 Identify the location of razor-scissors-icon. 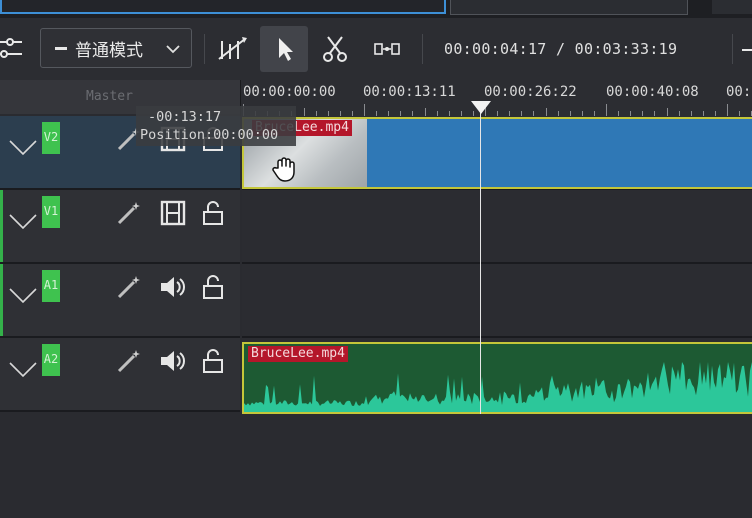
(335, 49).